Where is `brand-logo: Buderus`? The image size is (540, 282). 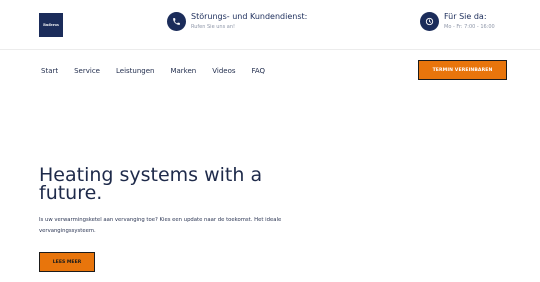
brand-logo: Buderus is located at coordinates (51, 25).